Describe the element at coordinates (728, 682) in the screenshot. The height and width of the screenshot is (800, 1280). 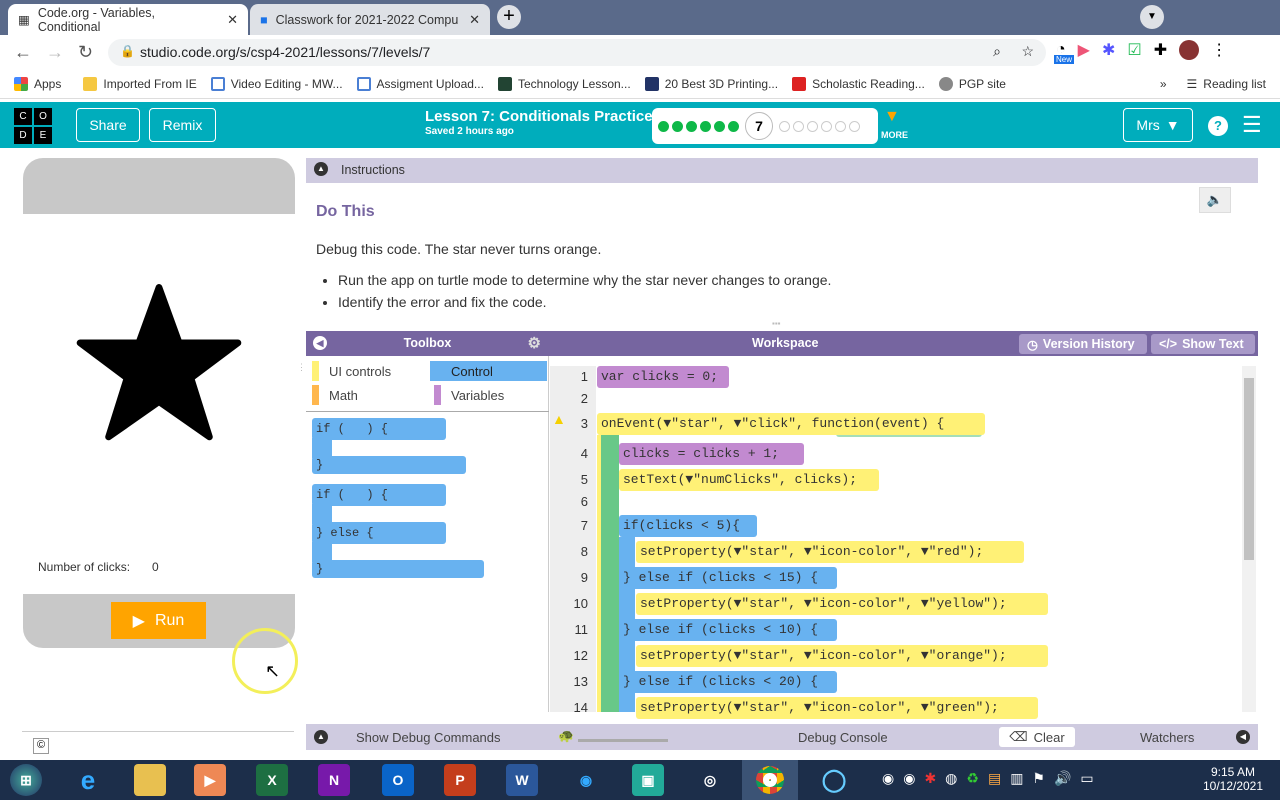
I see `code-block: } else if (clicks < 20) {` at that location.